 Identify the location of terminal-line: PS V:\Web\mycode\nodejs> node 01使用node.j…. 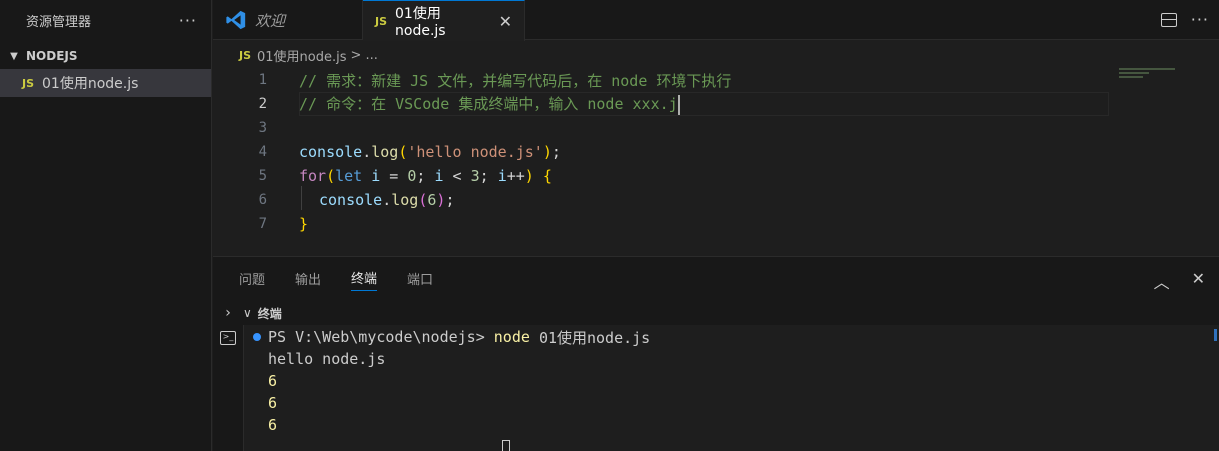
(459, 337).